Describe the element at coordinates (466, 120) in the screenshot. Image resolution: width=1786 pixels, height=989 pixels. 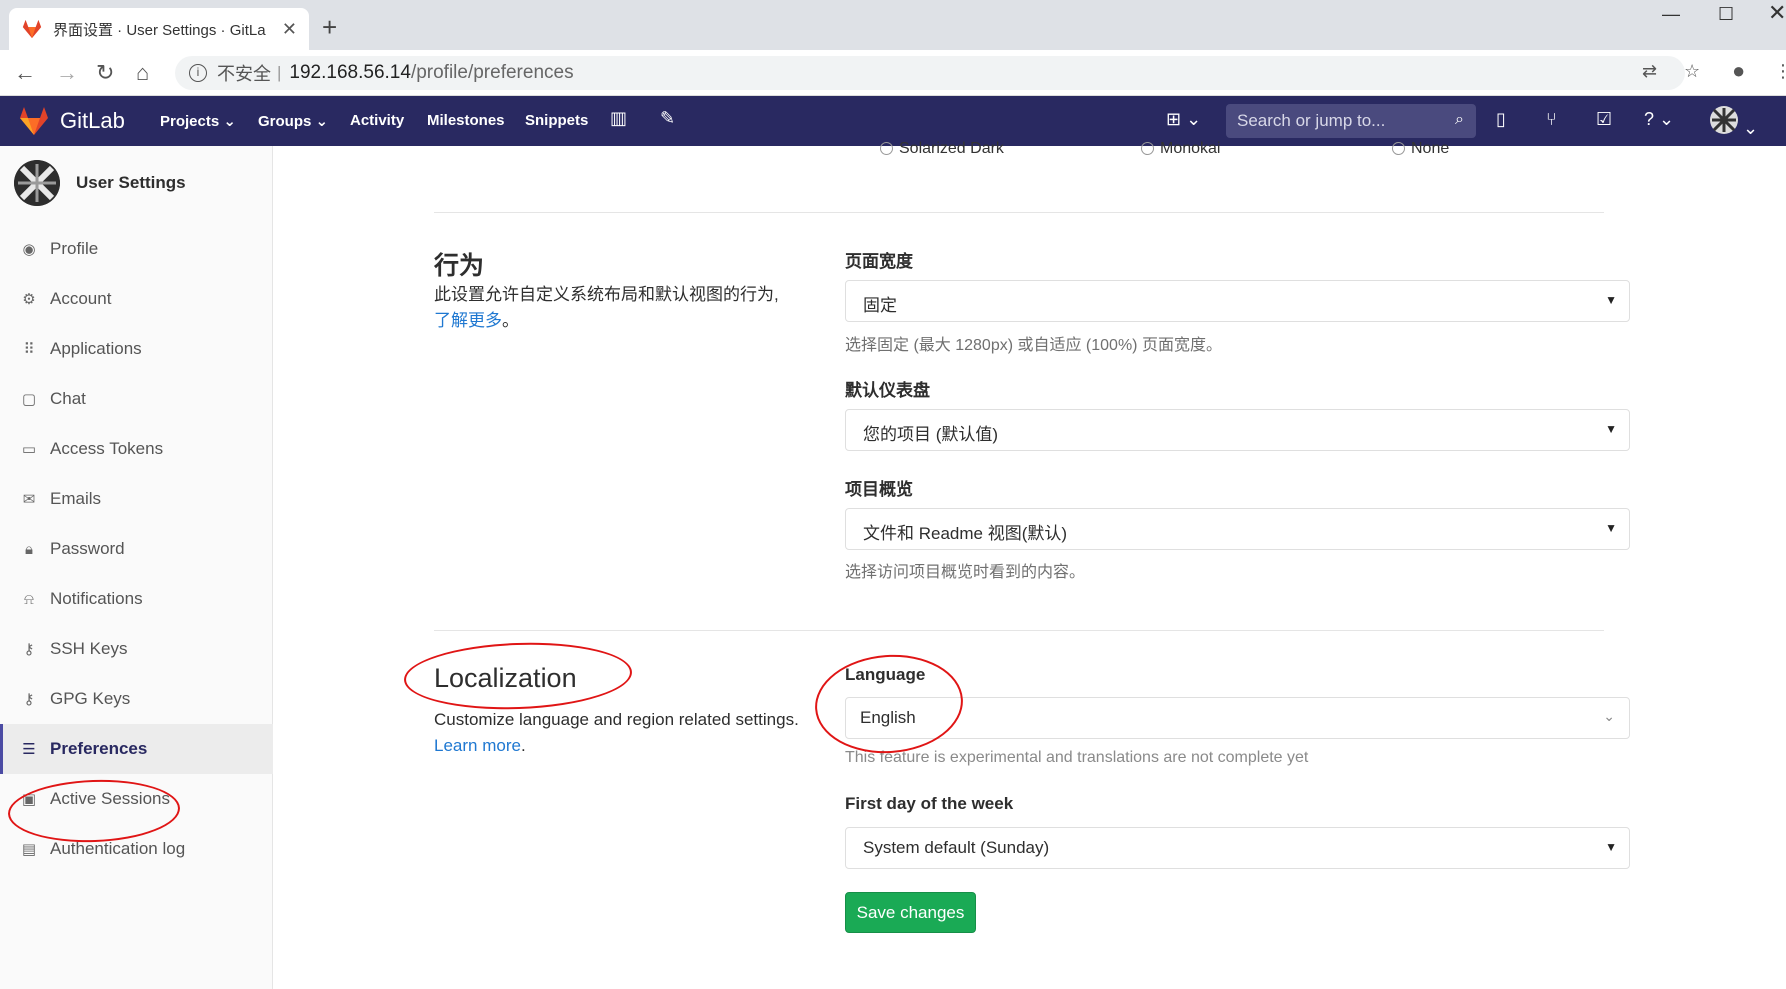
I see `nav-milestones: Milestones` at that location.